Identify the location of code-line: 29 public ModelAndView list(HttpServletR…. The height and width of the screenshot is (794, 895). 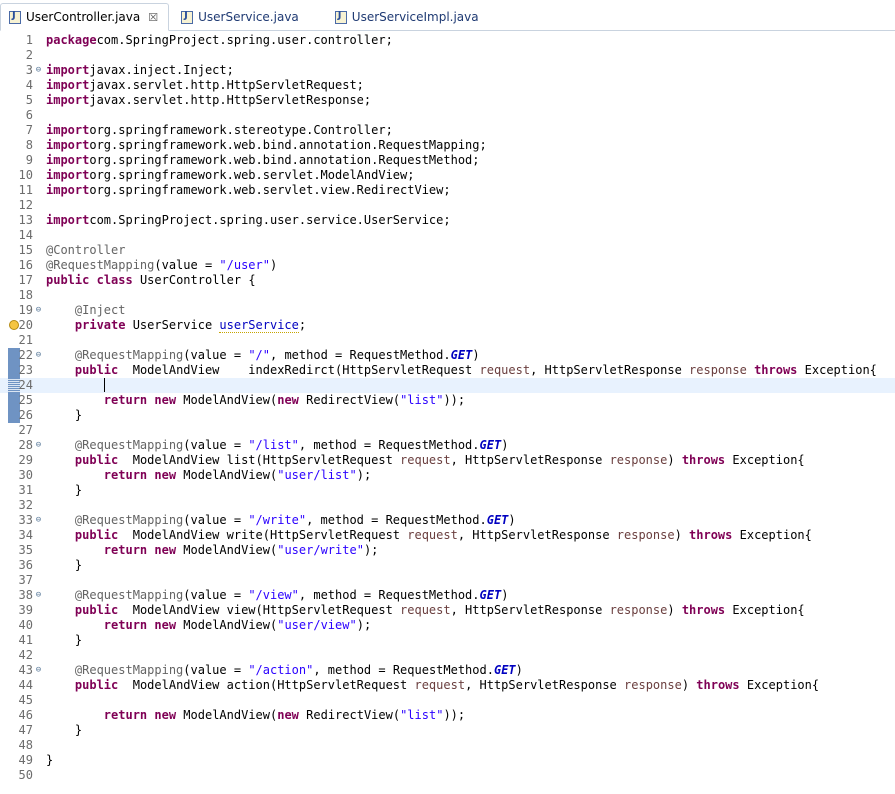
(447, 460).